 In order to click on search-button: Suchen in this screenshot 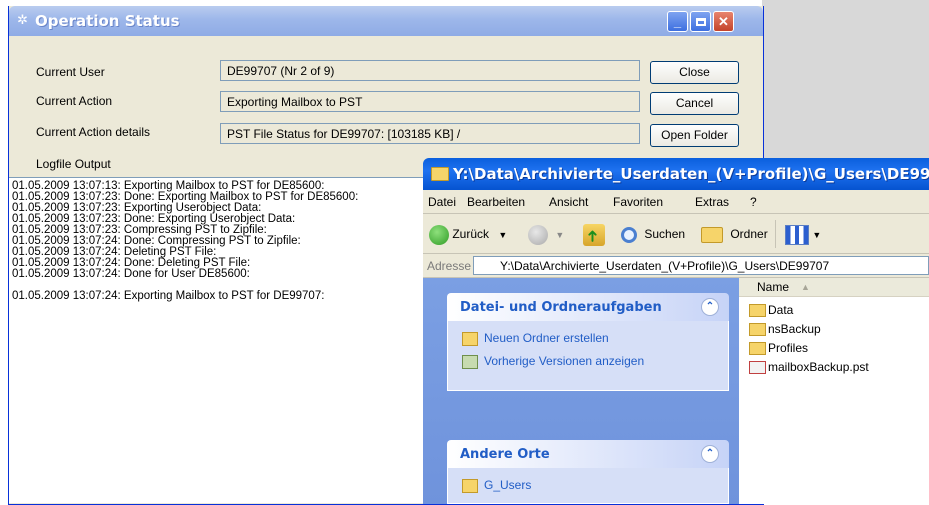, I will do `click(653, 234)`.